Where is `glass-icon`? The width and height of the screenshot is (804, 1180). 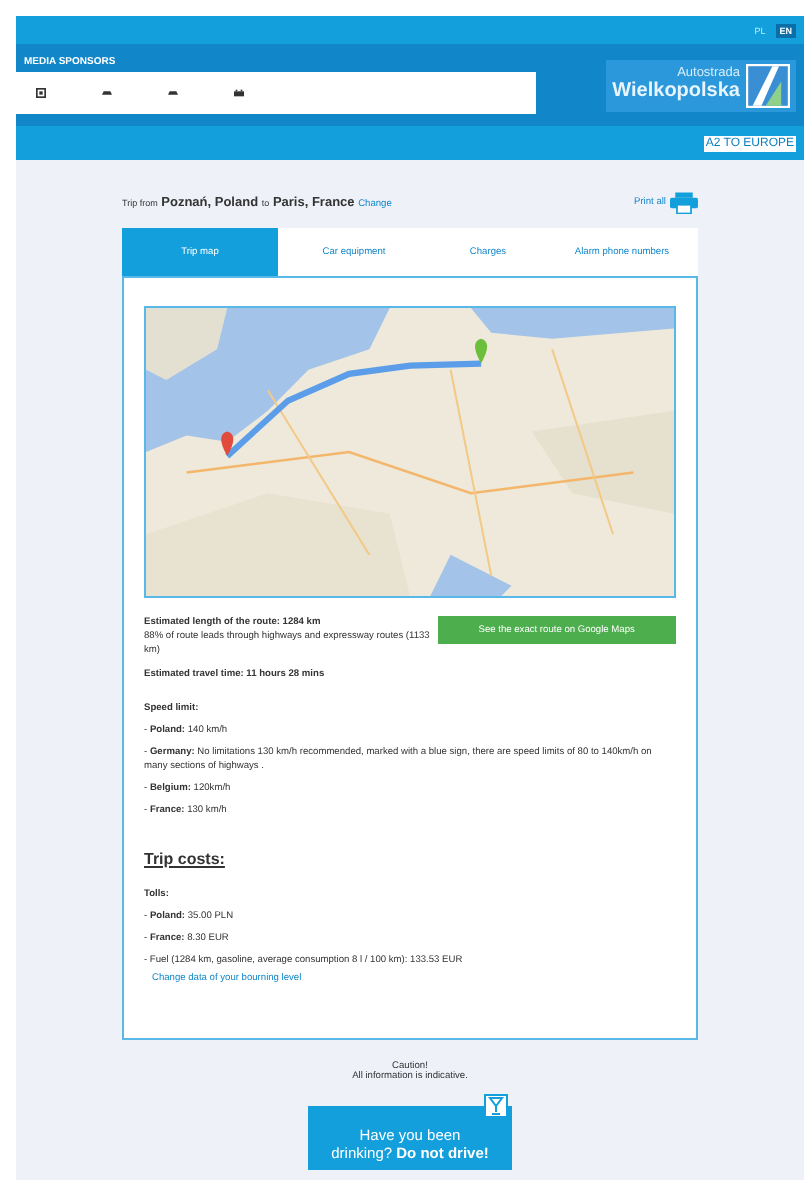
glass-icon is located at coordinates (496, 1106).